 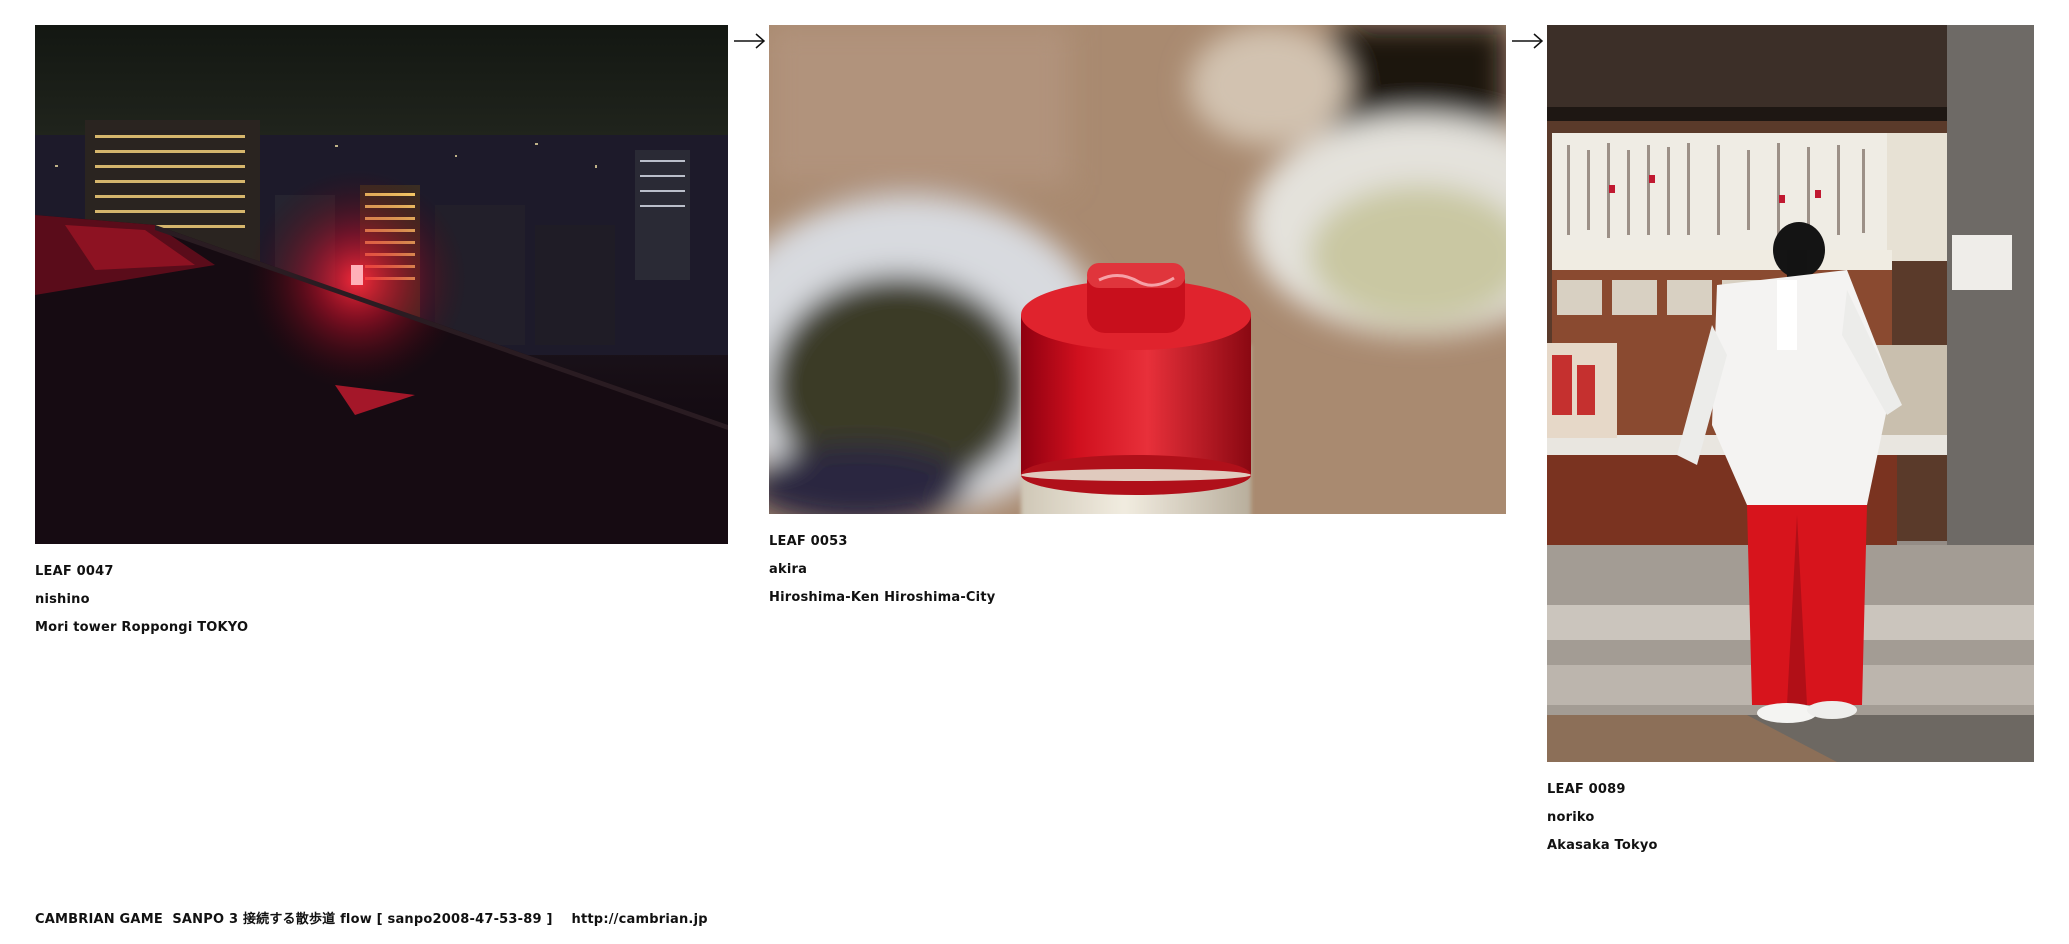 What do you see at coordinates (1790, 818) in the screenshot?
I see `leaf-caption: LEAF 0089 noriko Akasaka Tokyo` at bounding box center [1790, 818].